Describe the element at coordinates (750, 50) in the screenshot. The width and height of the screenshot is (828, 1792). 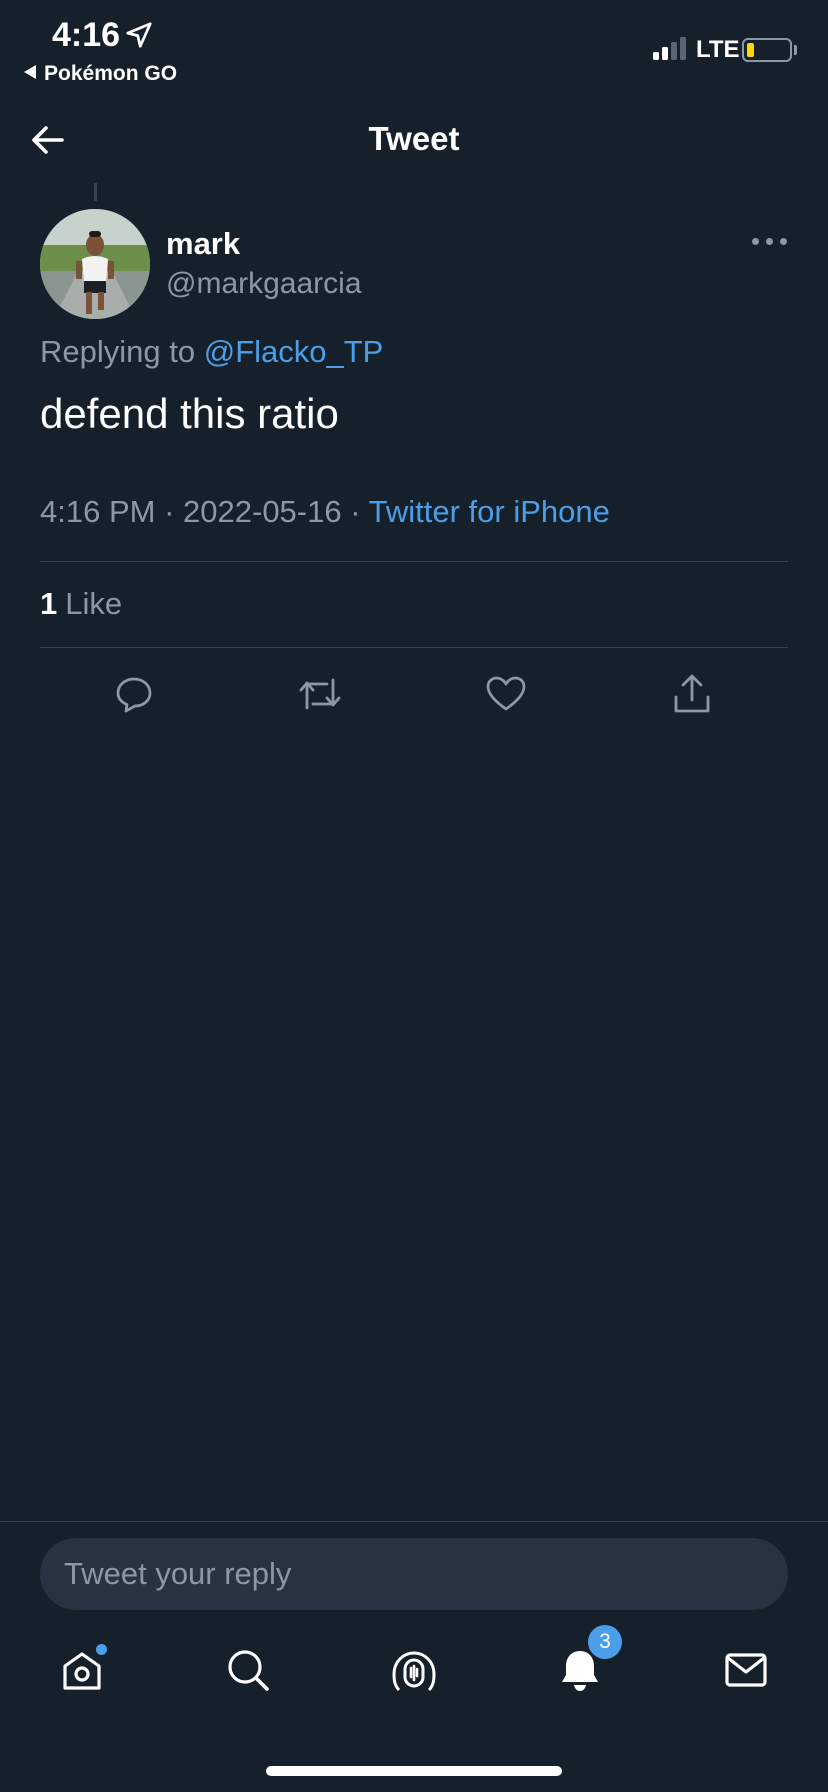
I see `battery-level` at that location.